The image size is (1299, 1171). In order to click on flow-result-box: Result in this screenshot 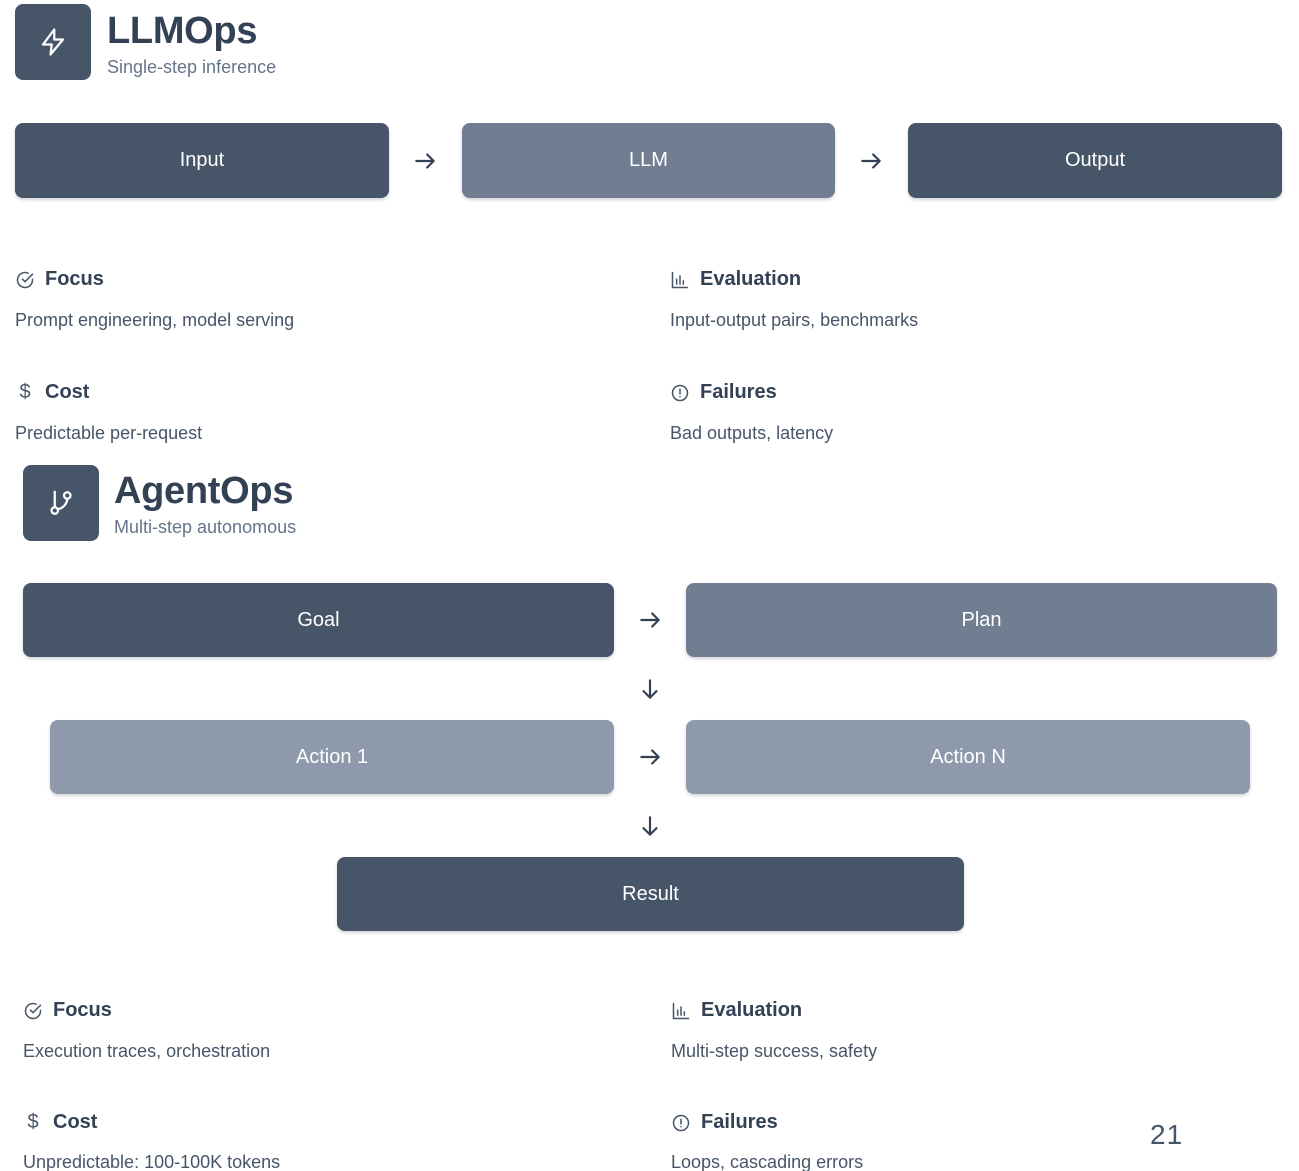, I will do `click(650, 894)`.